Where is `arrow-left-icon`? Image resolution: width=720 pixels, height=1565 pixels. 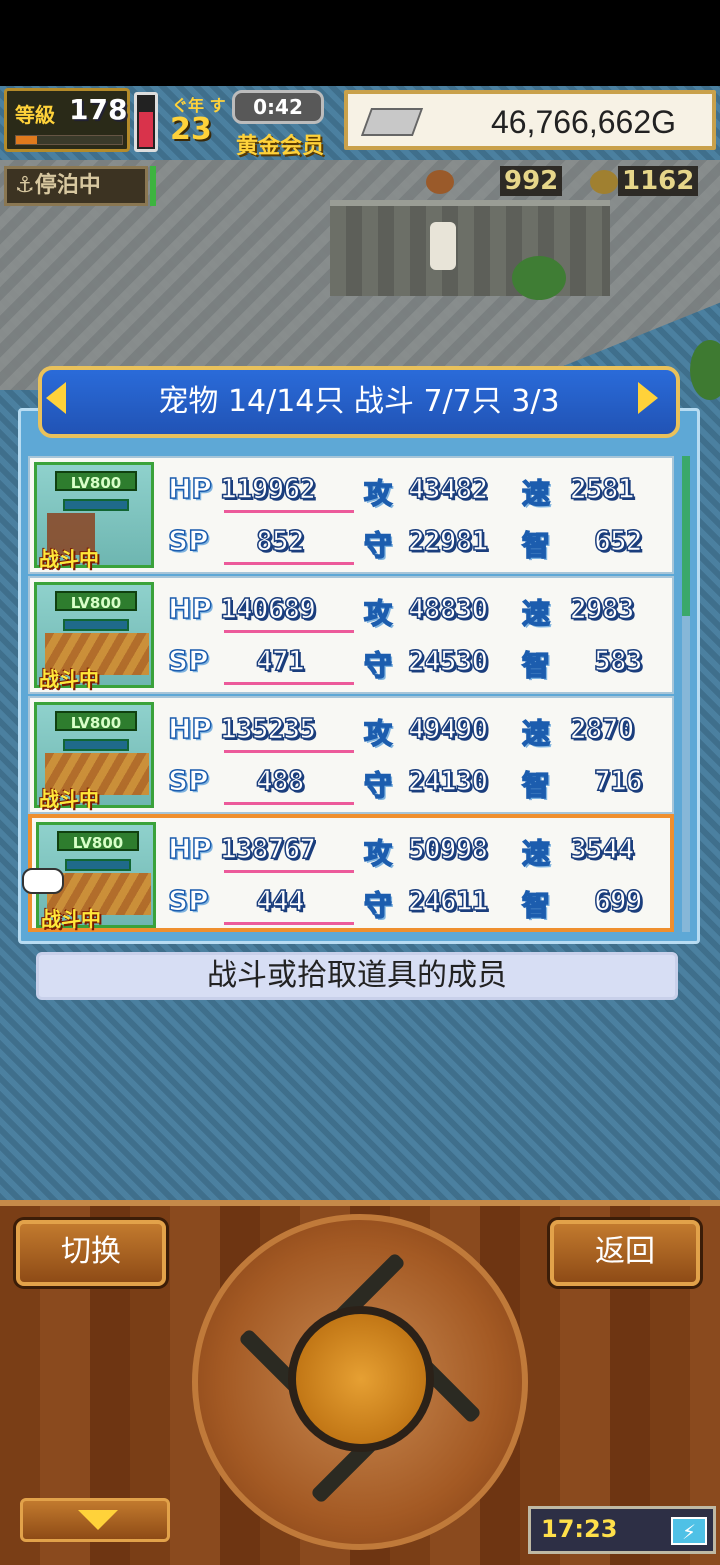
arrow-left-icon is located at coordinates (56, 398).